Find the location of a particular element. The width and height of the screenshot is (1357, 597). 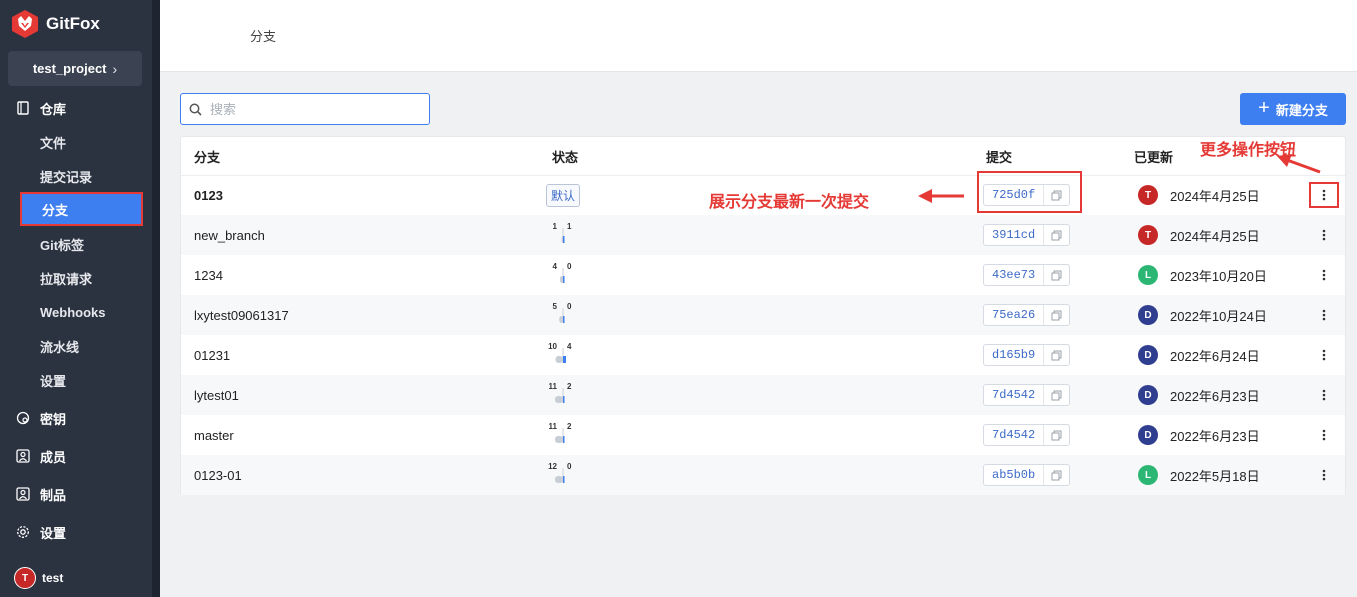

branch-name: 1234 is located at coordinates (208, 275).